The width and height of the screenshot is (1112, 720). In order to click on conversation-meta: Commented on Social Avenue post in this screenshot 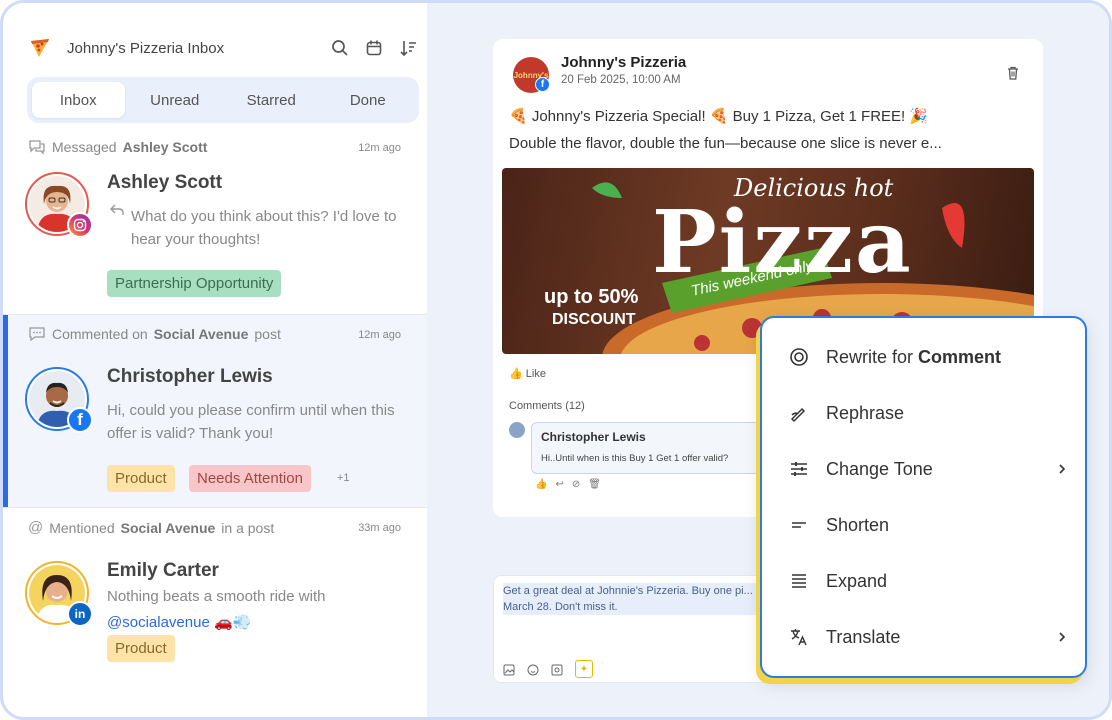, I will do `click(154, 334)`.